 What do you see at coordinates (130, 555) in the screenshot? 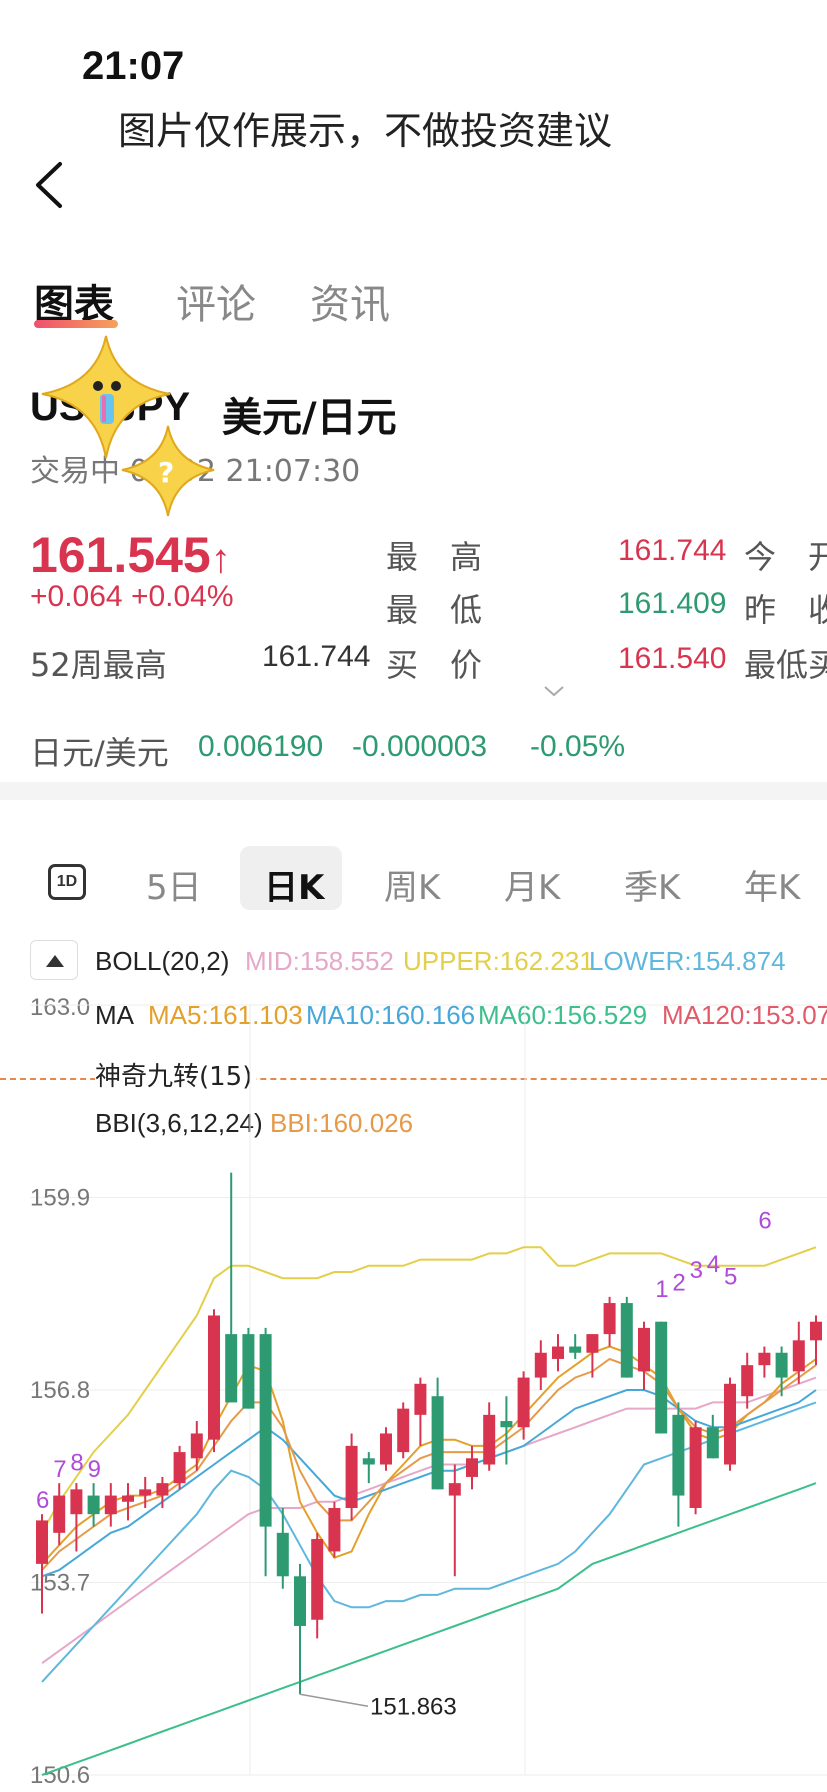
I see `last-price: 161.545↑` at bounding box center [130, 555].